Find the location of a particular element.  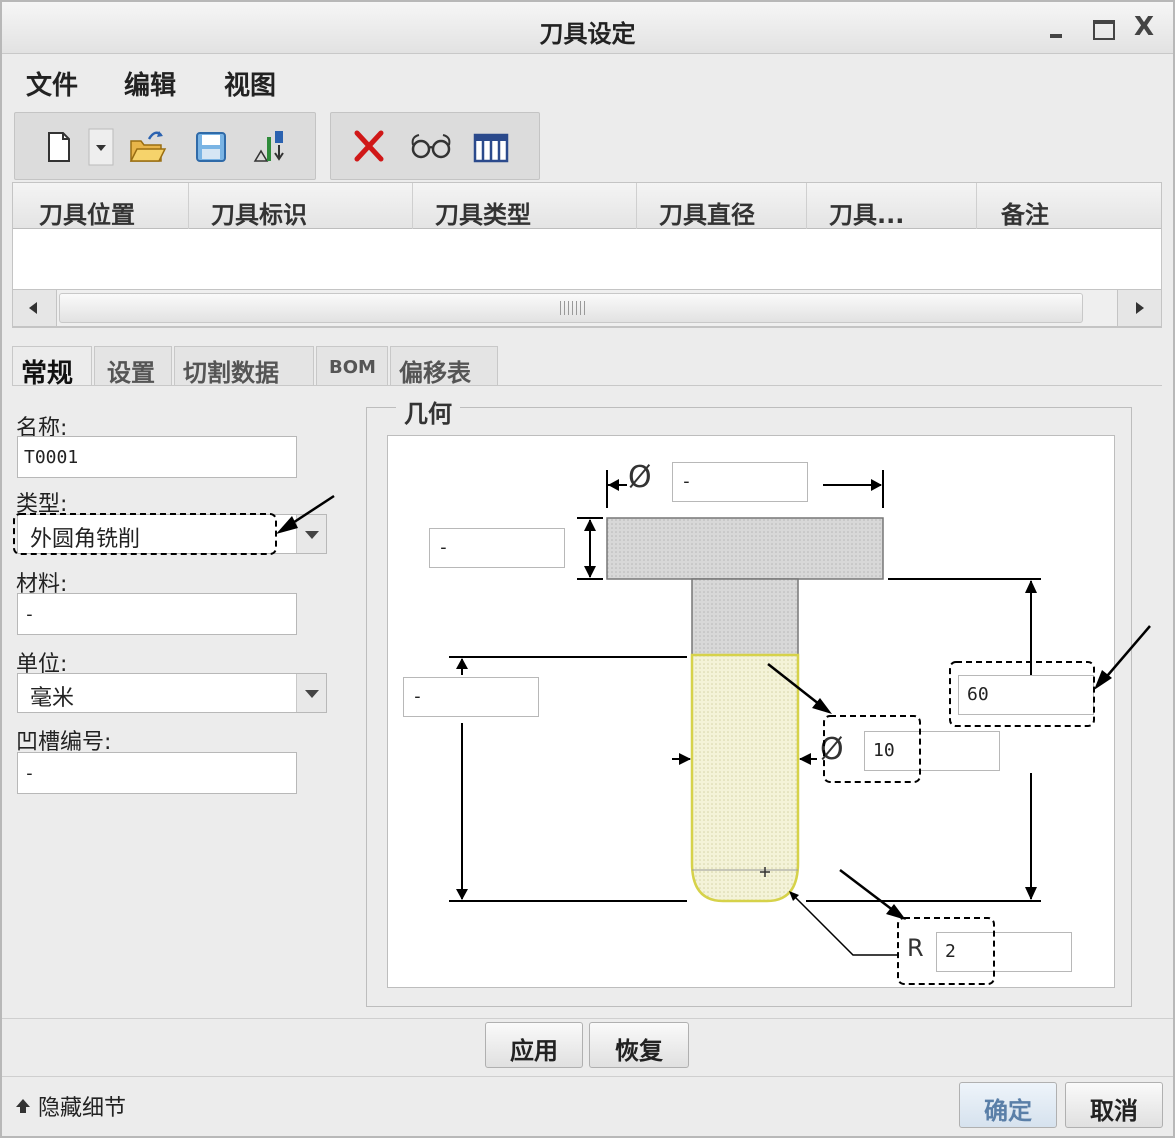

menu-view: 视图 is located at coordinates (250, 83).